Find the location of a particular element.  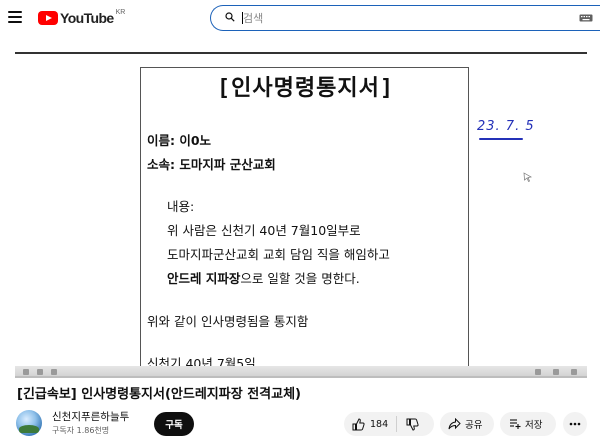

handwritten-underline is located at coordinates (501, 139).